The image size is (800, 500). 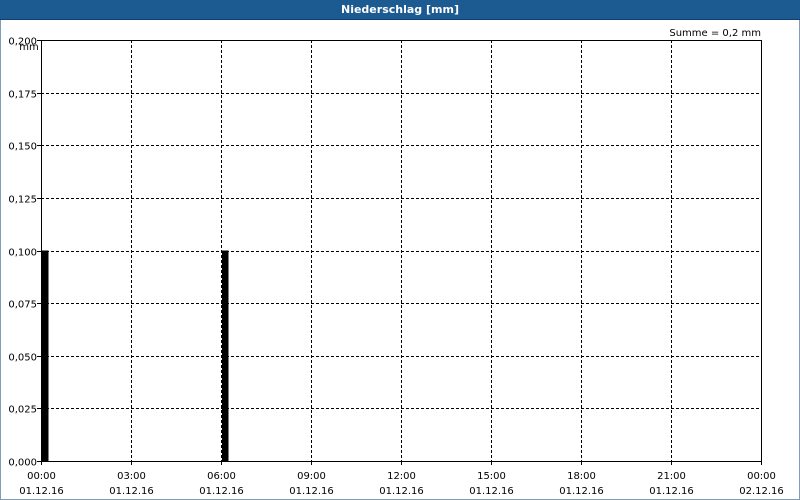 What do you see at coordinates (22, 253) in the screenshot?
I see `y-tick-label: 0,100` at bounding box center [22, 253].